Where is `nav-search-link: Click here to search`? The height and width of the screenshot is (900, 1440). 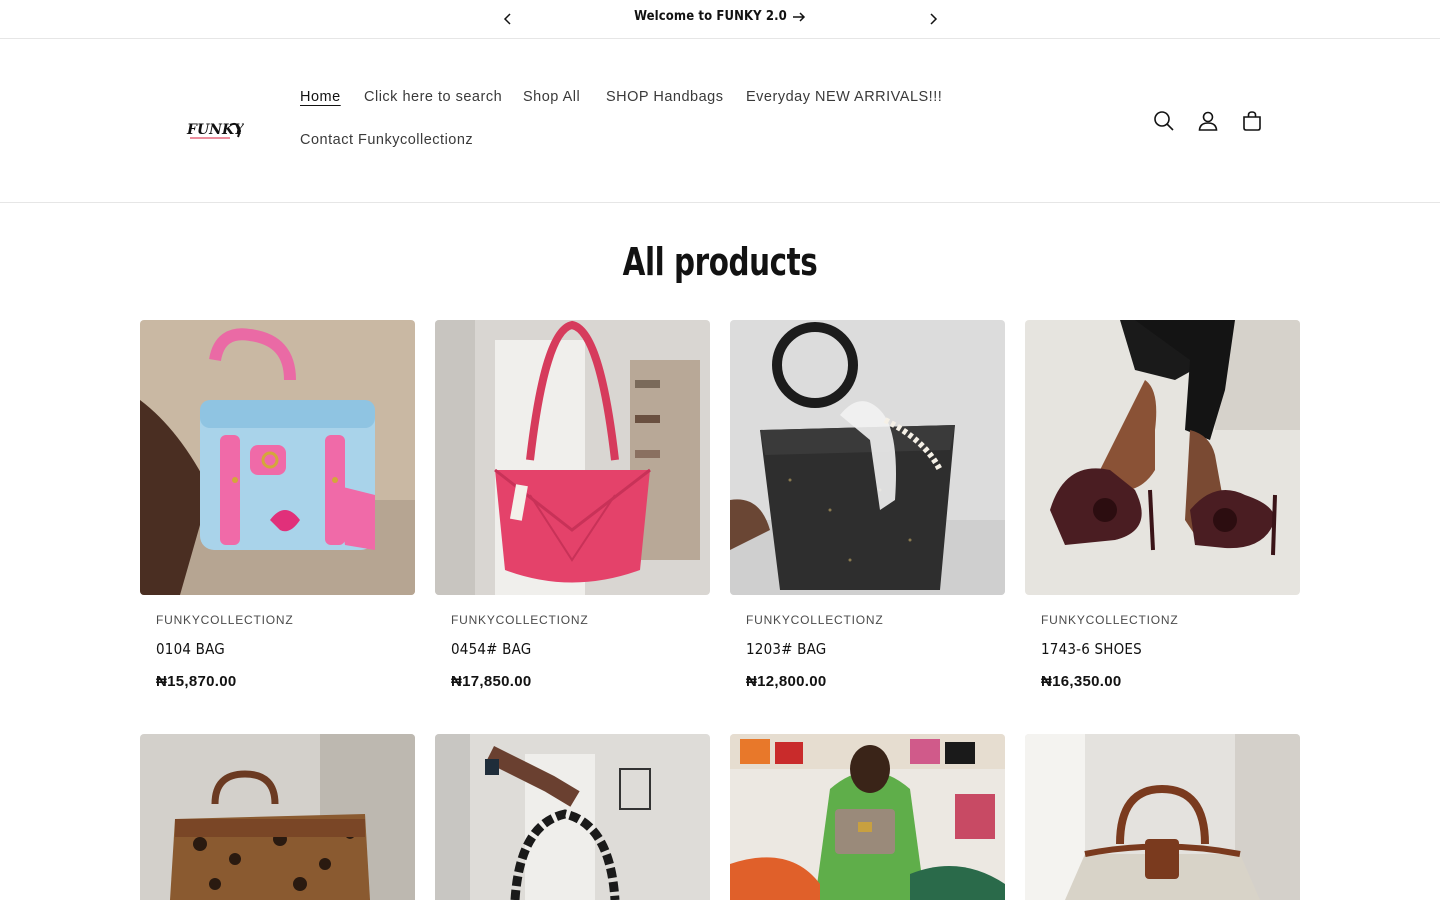
nav-search-link: Click here to search is located at coordinates (433, 97).